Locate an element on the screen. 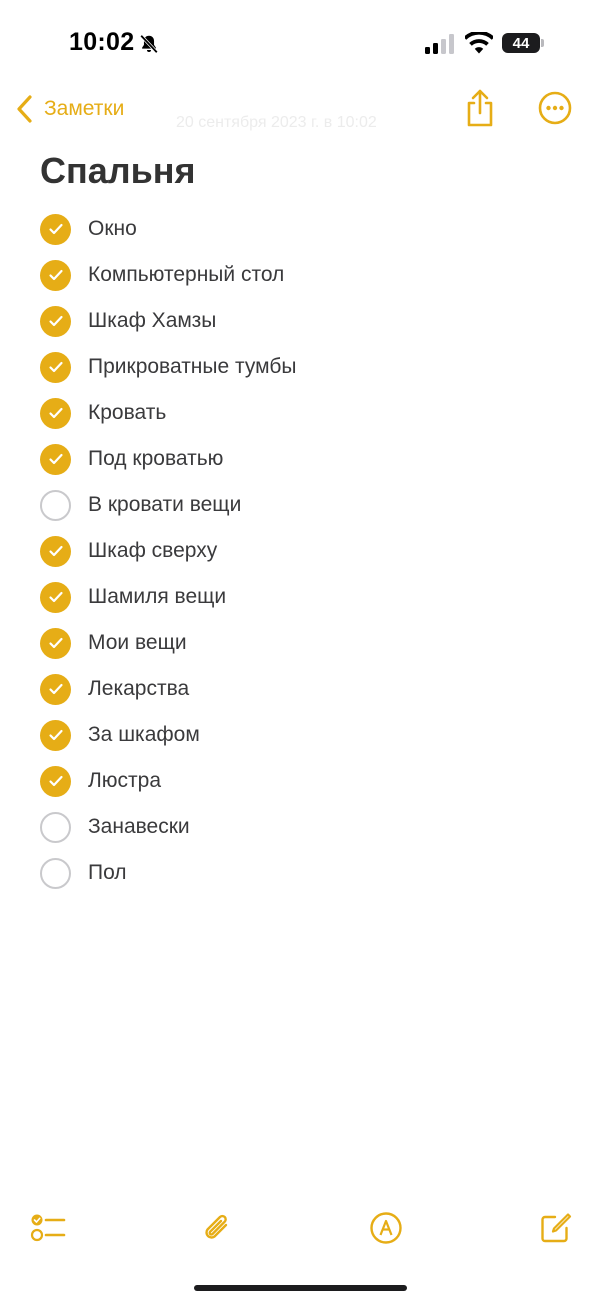 The width and height of the screenshot is (600, 1303). navigation-bar: Заметки 20 сентября 2023 г. в 10:02 is located at coordinates (300, 109).